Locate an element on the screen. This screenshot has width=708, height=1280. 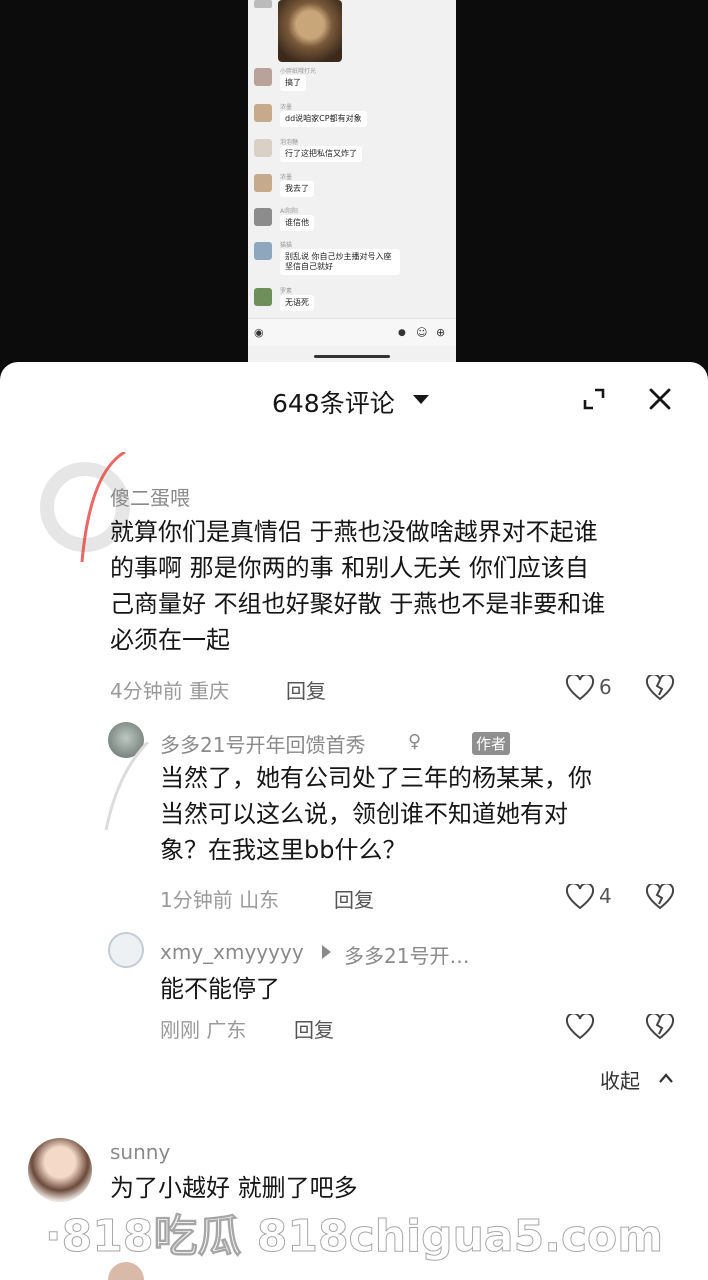
chat-bubble: dd说咱家CP都有对象 is located at coordinates (323, 119).